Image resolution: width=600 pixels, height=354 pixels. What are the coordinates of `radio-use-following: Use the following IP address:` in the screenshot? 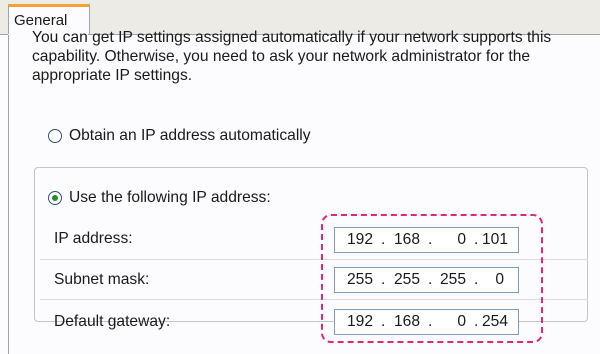 It's located at (159, 198).